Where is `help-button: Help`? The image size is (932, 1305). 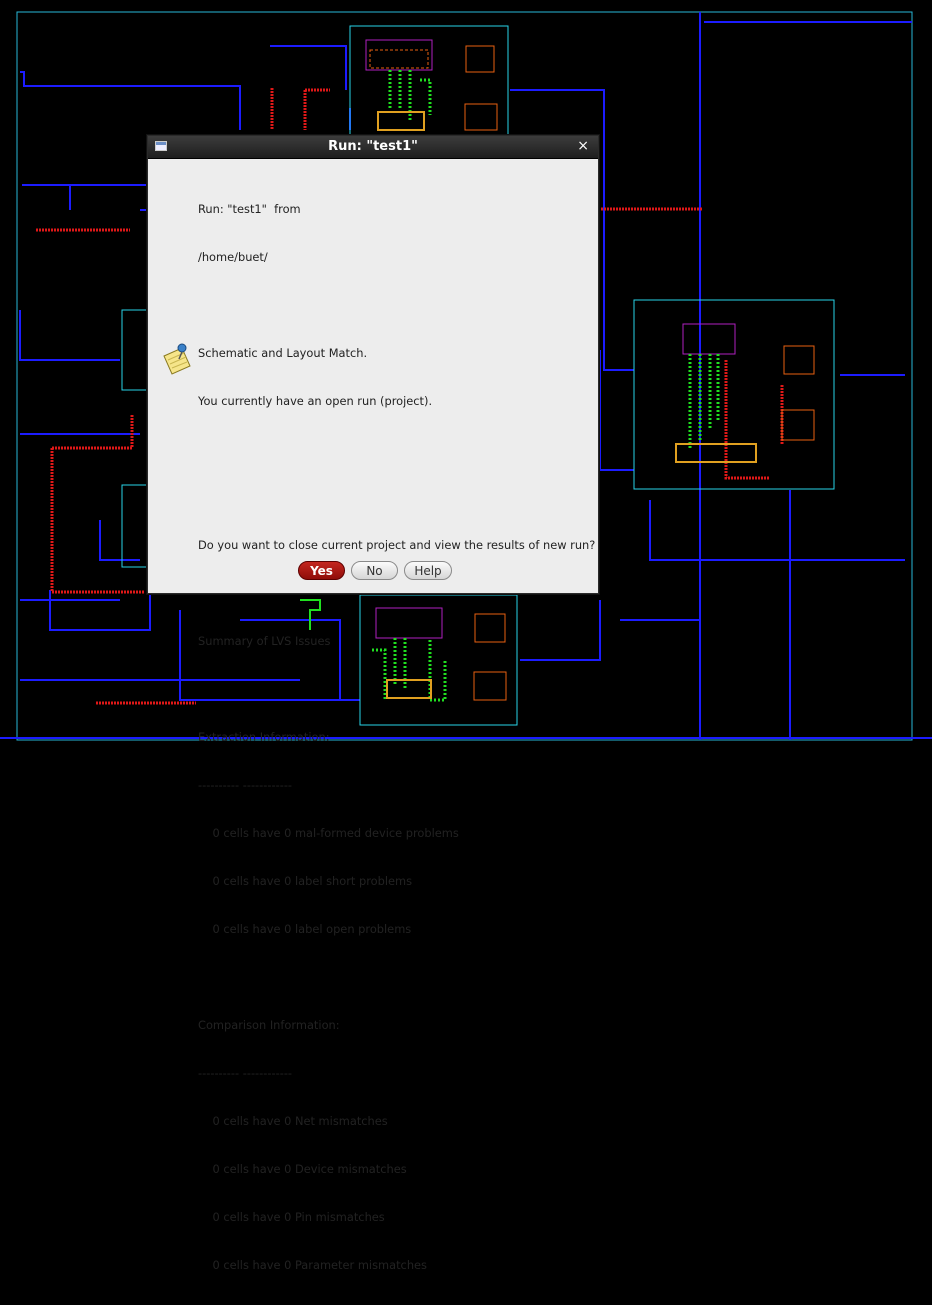
help-button: Help is located at coordinates (428, 570).